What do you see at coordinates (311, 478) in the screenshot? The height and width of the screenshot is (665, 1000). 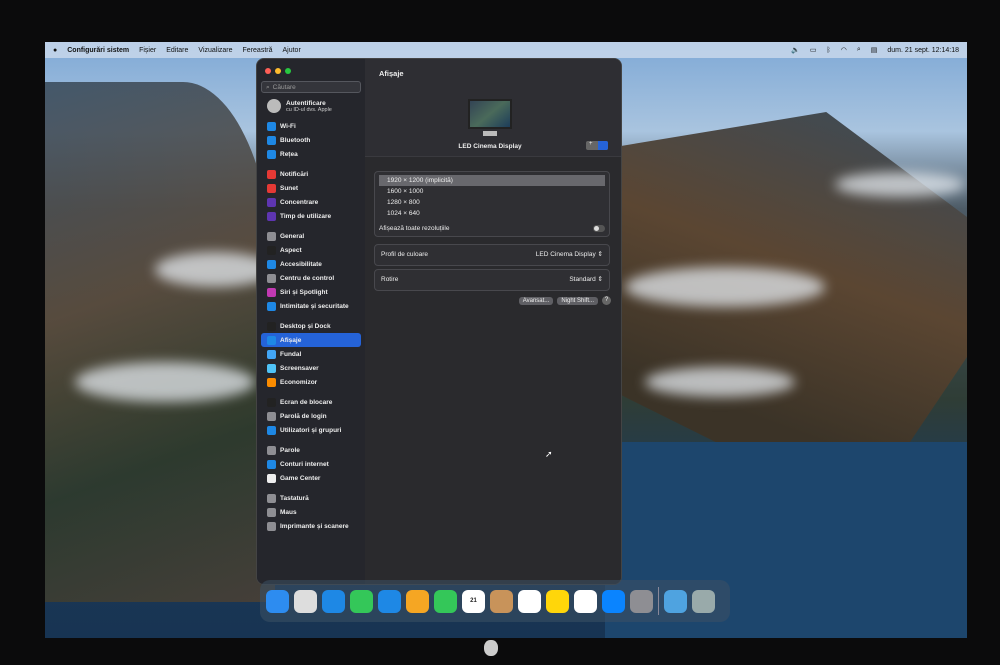 I see `sidebar-item-game-center: Game Center` at bounding box center [311, 478].